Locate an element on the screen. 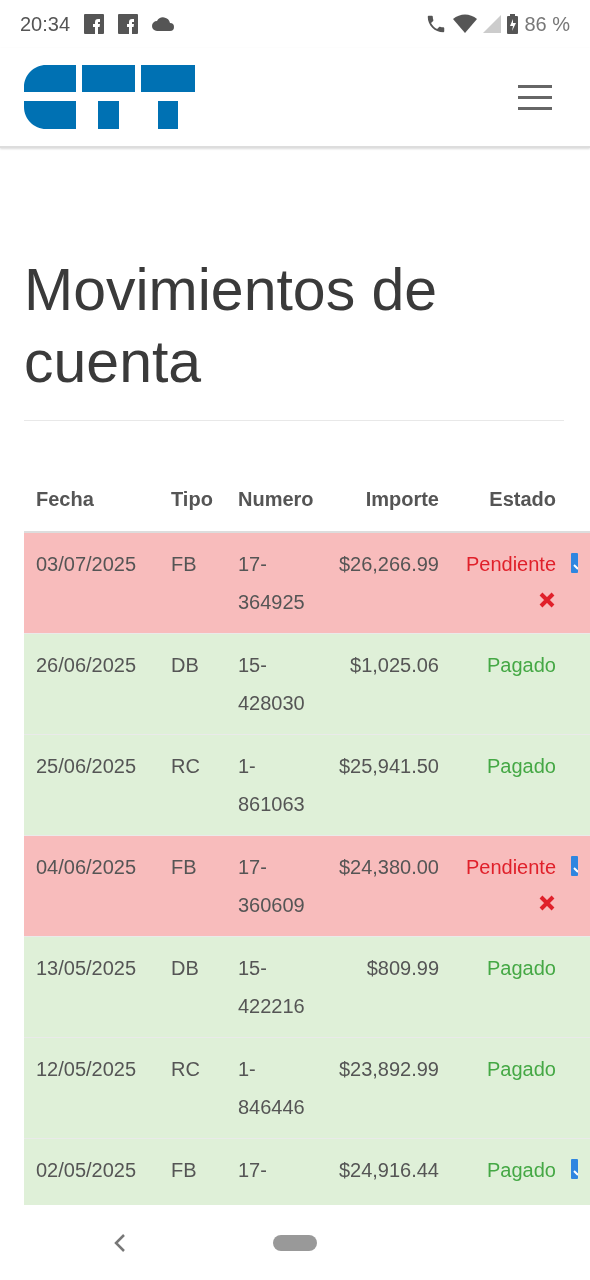 This screenshot has width=590, height=1280. amount-cell-text: $26,266.99 is located at coordinates (388, 564).